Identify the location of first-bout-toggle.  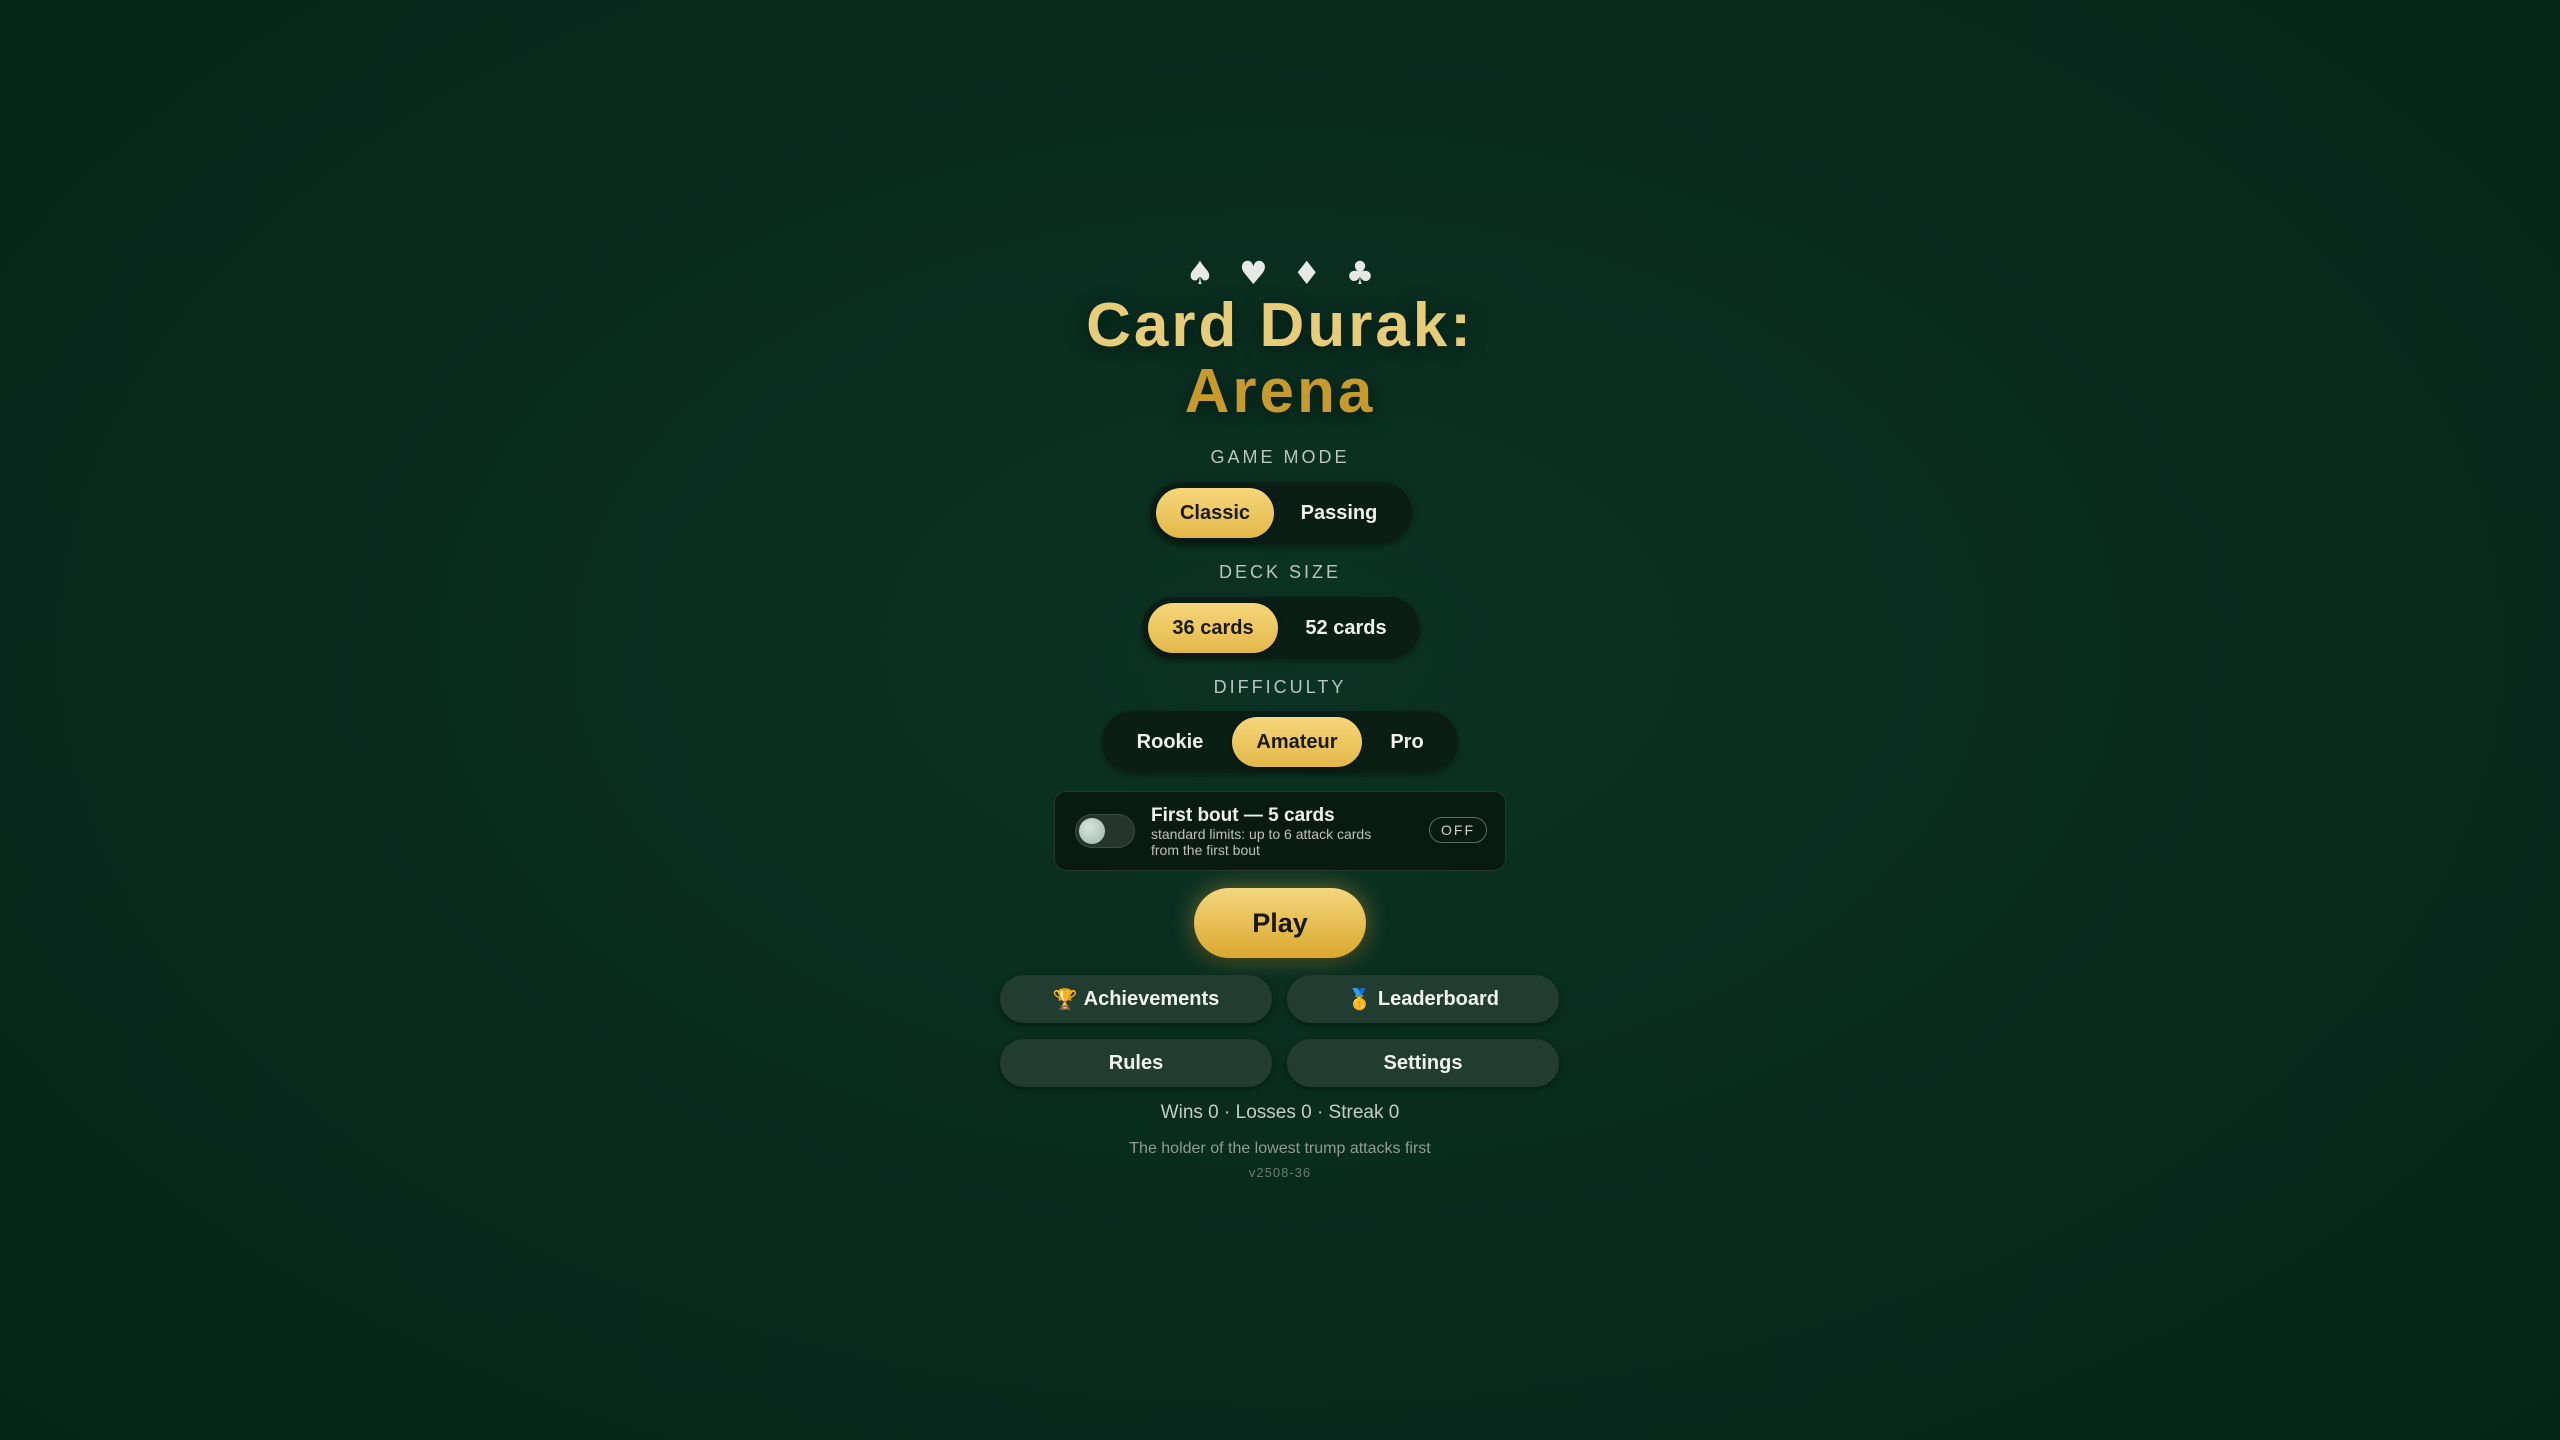
(1105, 831).